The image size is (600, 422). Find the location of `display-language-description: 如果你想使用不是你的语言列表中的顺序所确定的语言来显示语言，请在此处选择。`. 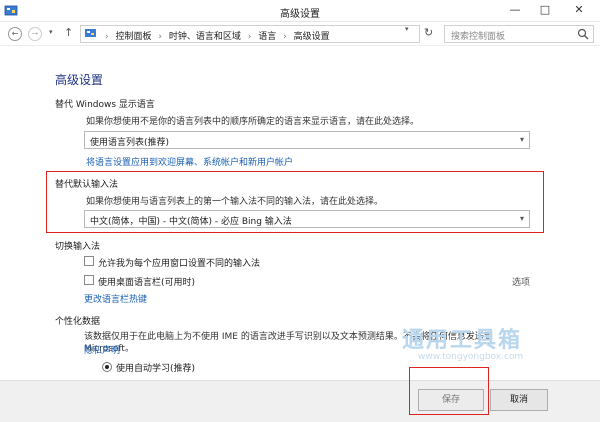

display-language-description: 如果你想使用不是你的语言列表中的顺序所确定的语言来显示语言，请在此处选择。 is located at coordinates (253, 122).